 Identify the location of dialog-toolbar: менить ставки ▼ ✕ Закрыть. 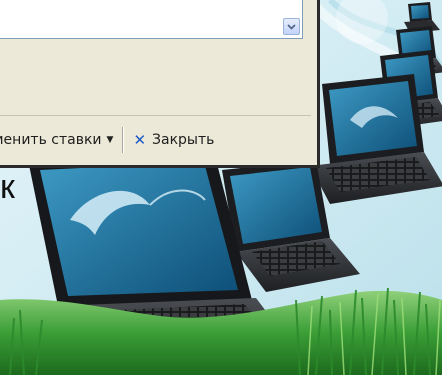
(155, 140).